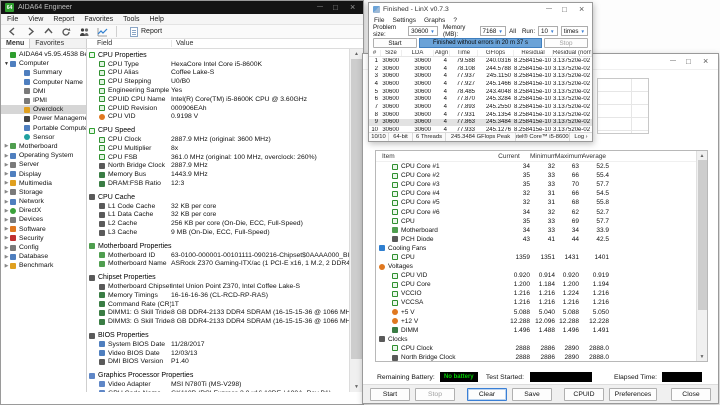 Image resolution: width=720 pixels, height=405 pixels. Describe the element at coordinates (691, 394) in the screenshot. I see `close-button: Close` at that location.